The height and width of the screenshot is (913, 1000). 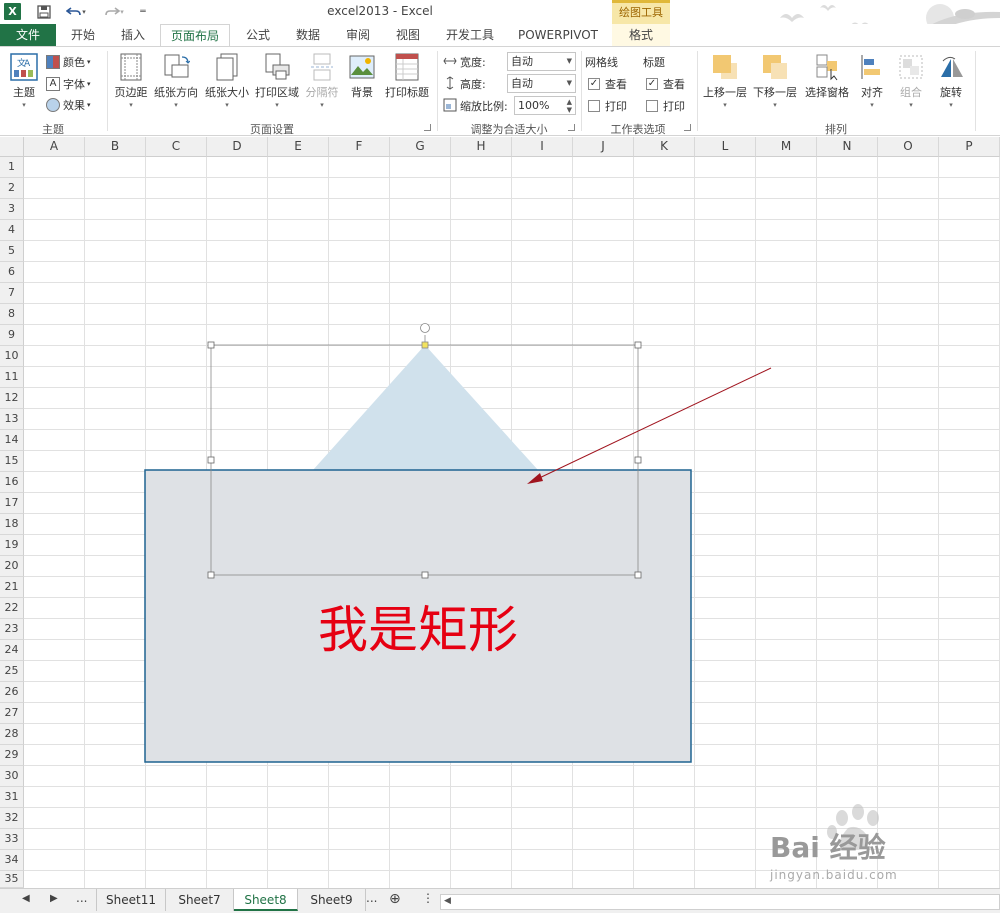 What do you see at coordinates (687, 127) in the screenshot?
I see `sheet-options-launcher-icon` at bounding box center [687, 127].